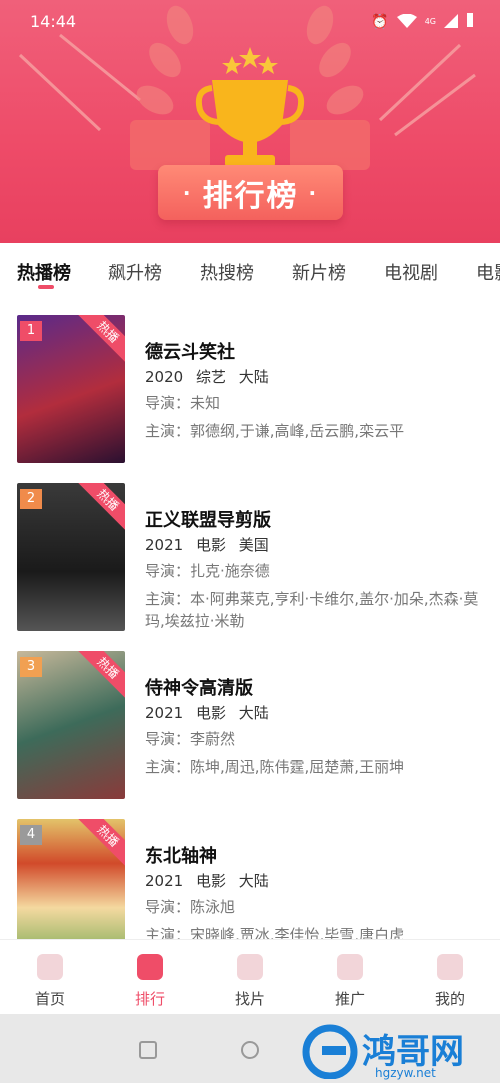  I want to click on trophy-icon, so click(250, 123).